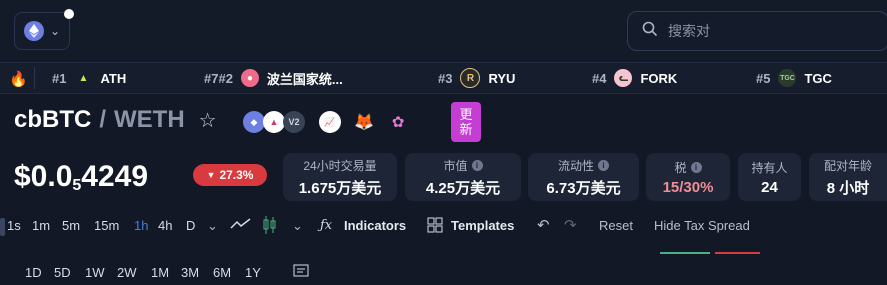 The height and width of the screenshot is (285, 887). Describe the element at coordinates (254, 122) in the screenshot. I see `ethereum-icon: ◆` at that location.